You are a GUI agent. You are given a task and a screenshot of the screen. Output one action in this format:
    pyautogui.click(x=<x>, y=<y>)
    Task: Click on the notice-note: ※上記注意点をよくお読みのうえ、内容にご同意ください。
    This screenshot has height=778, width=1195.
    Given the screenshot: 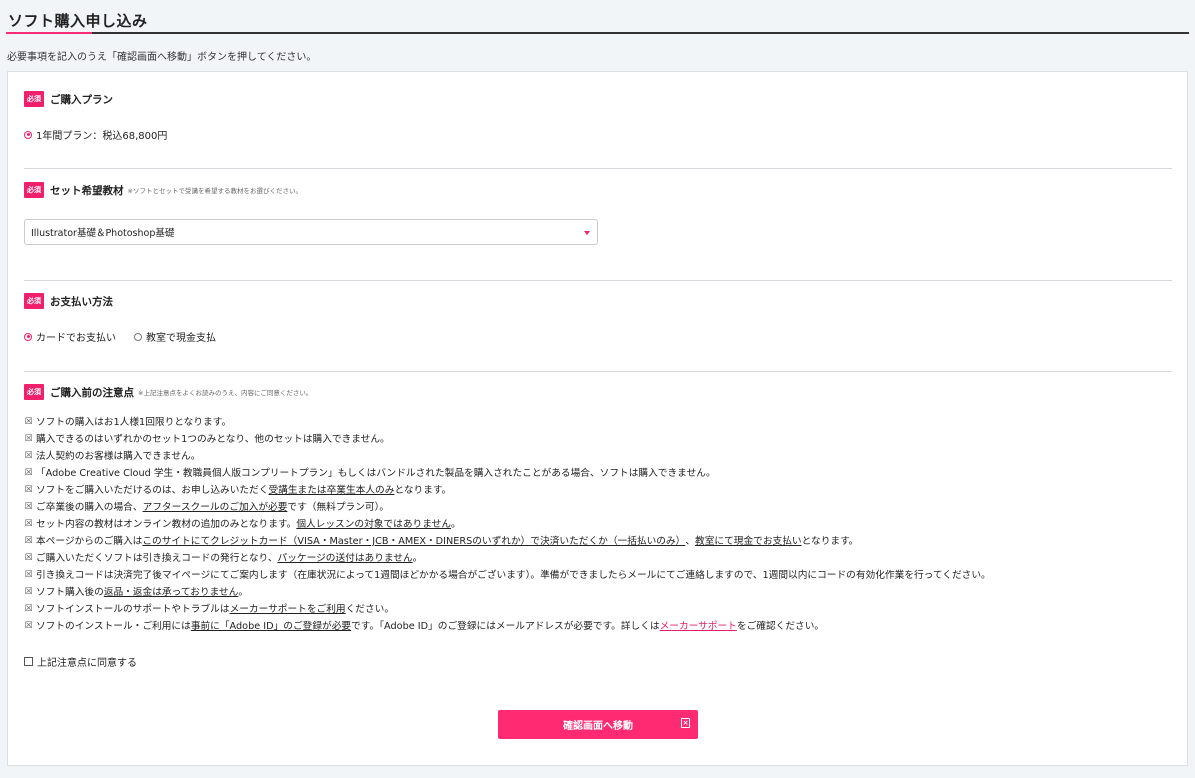 What is the action you would take?
    pyautogui.click(x=225, y=393)
    